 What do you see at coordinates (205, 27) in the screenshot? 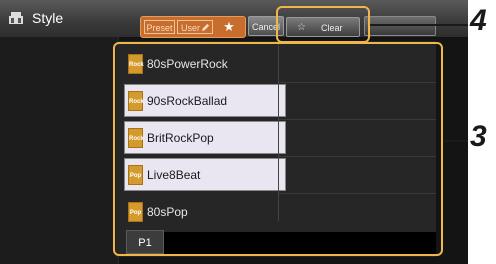
I see `pencil-icon` at bounding box center [205, 27].